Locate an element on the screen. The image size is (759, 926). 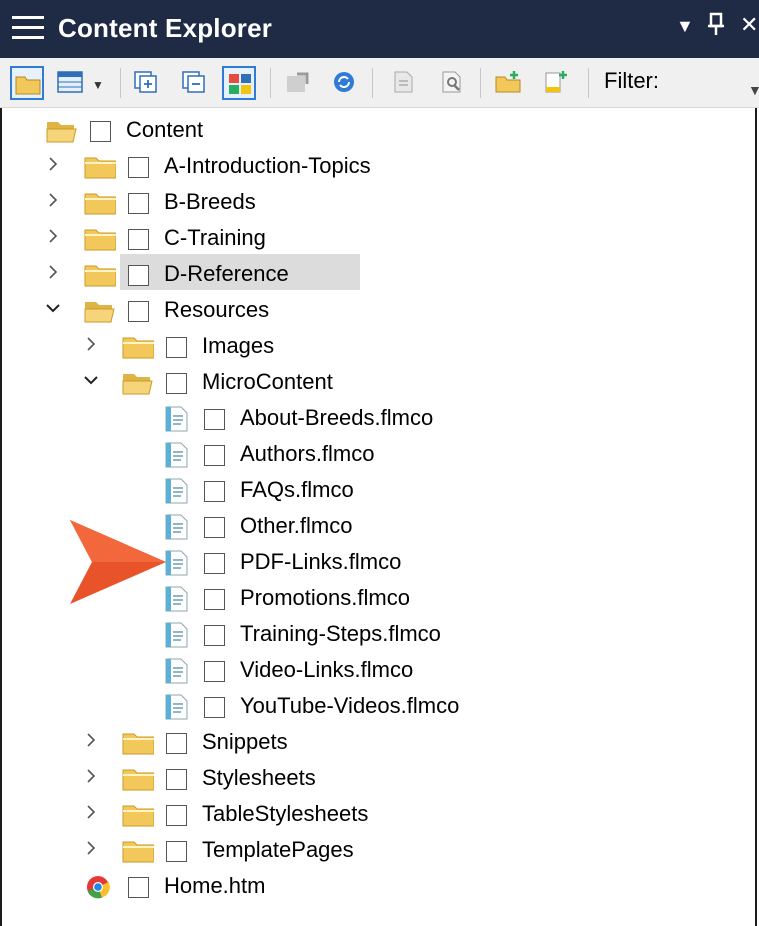
tree-item: MicroContent is located at coordinates (350, 382).